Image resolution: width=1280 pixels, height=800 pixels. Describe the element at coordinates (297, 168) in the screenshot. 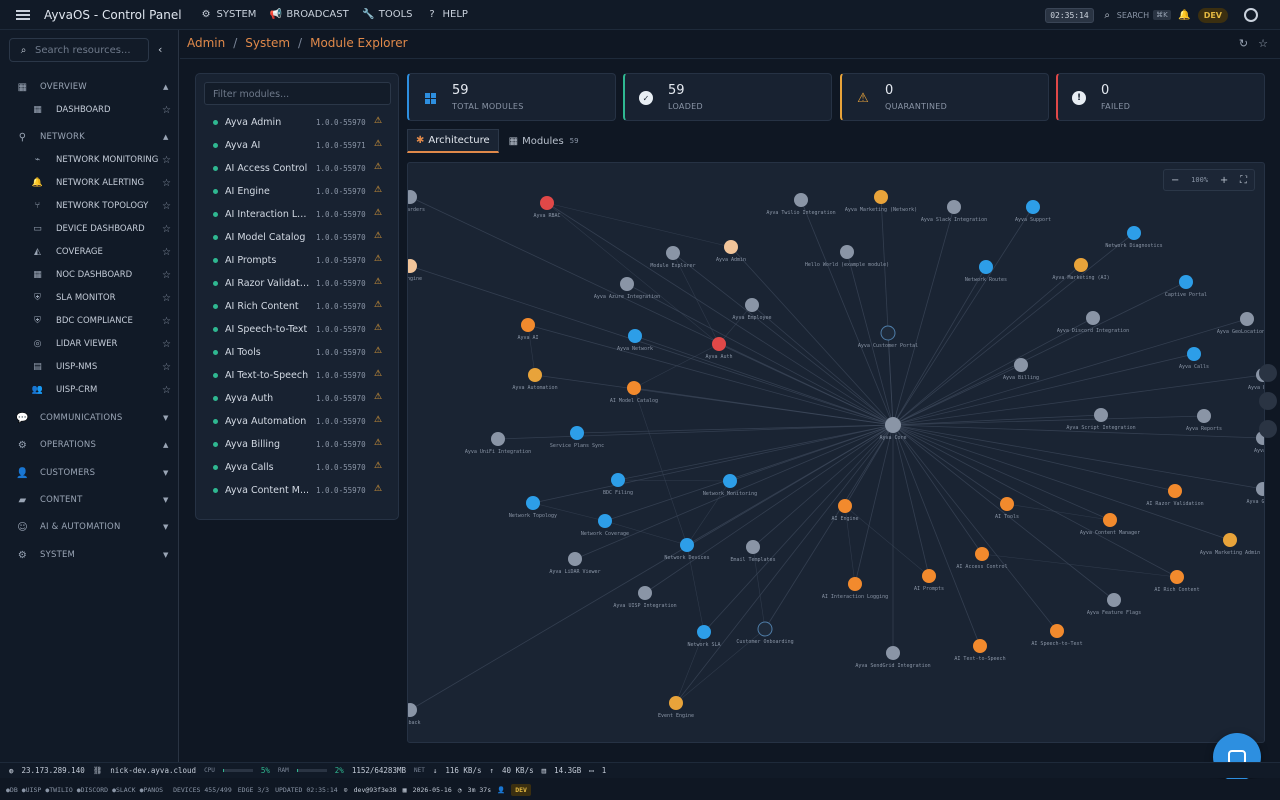

I see `module-row: AI Access Control 1.0.0-55970 ⚠` at that location.